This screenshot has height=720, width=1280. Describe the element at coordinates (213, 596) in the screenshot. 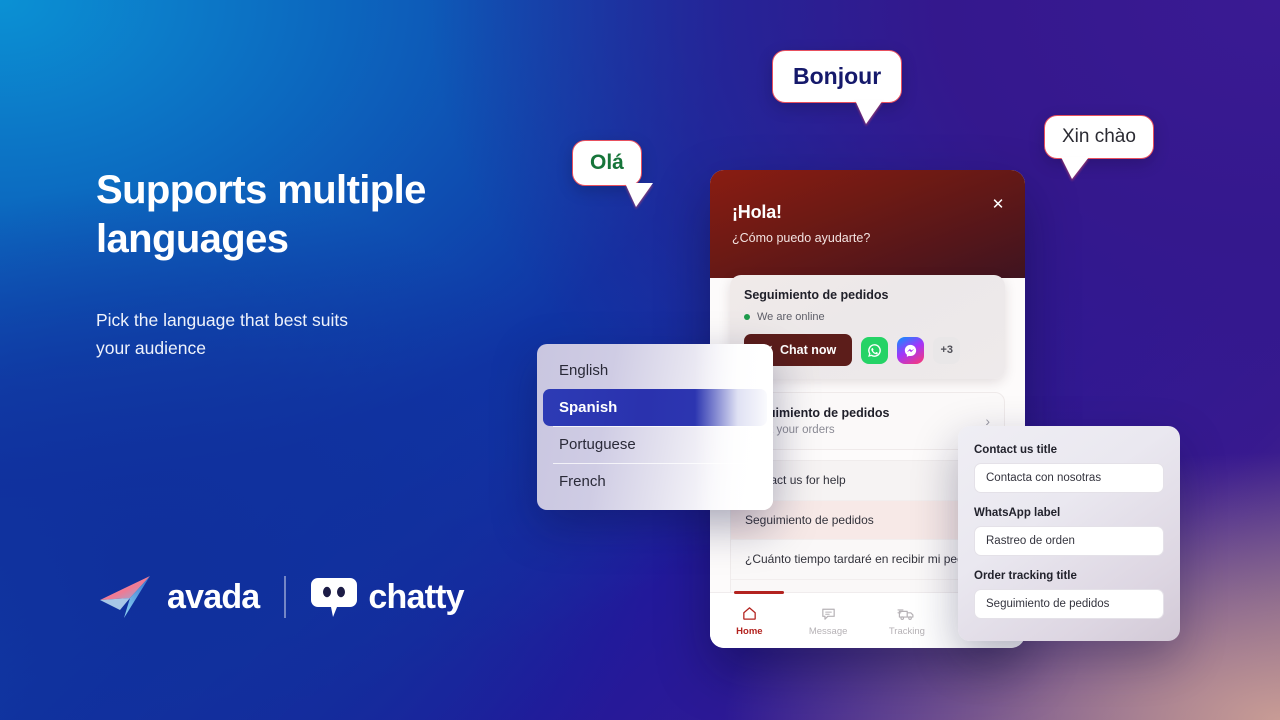

I see `avada-wordmark: avada` at that location.